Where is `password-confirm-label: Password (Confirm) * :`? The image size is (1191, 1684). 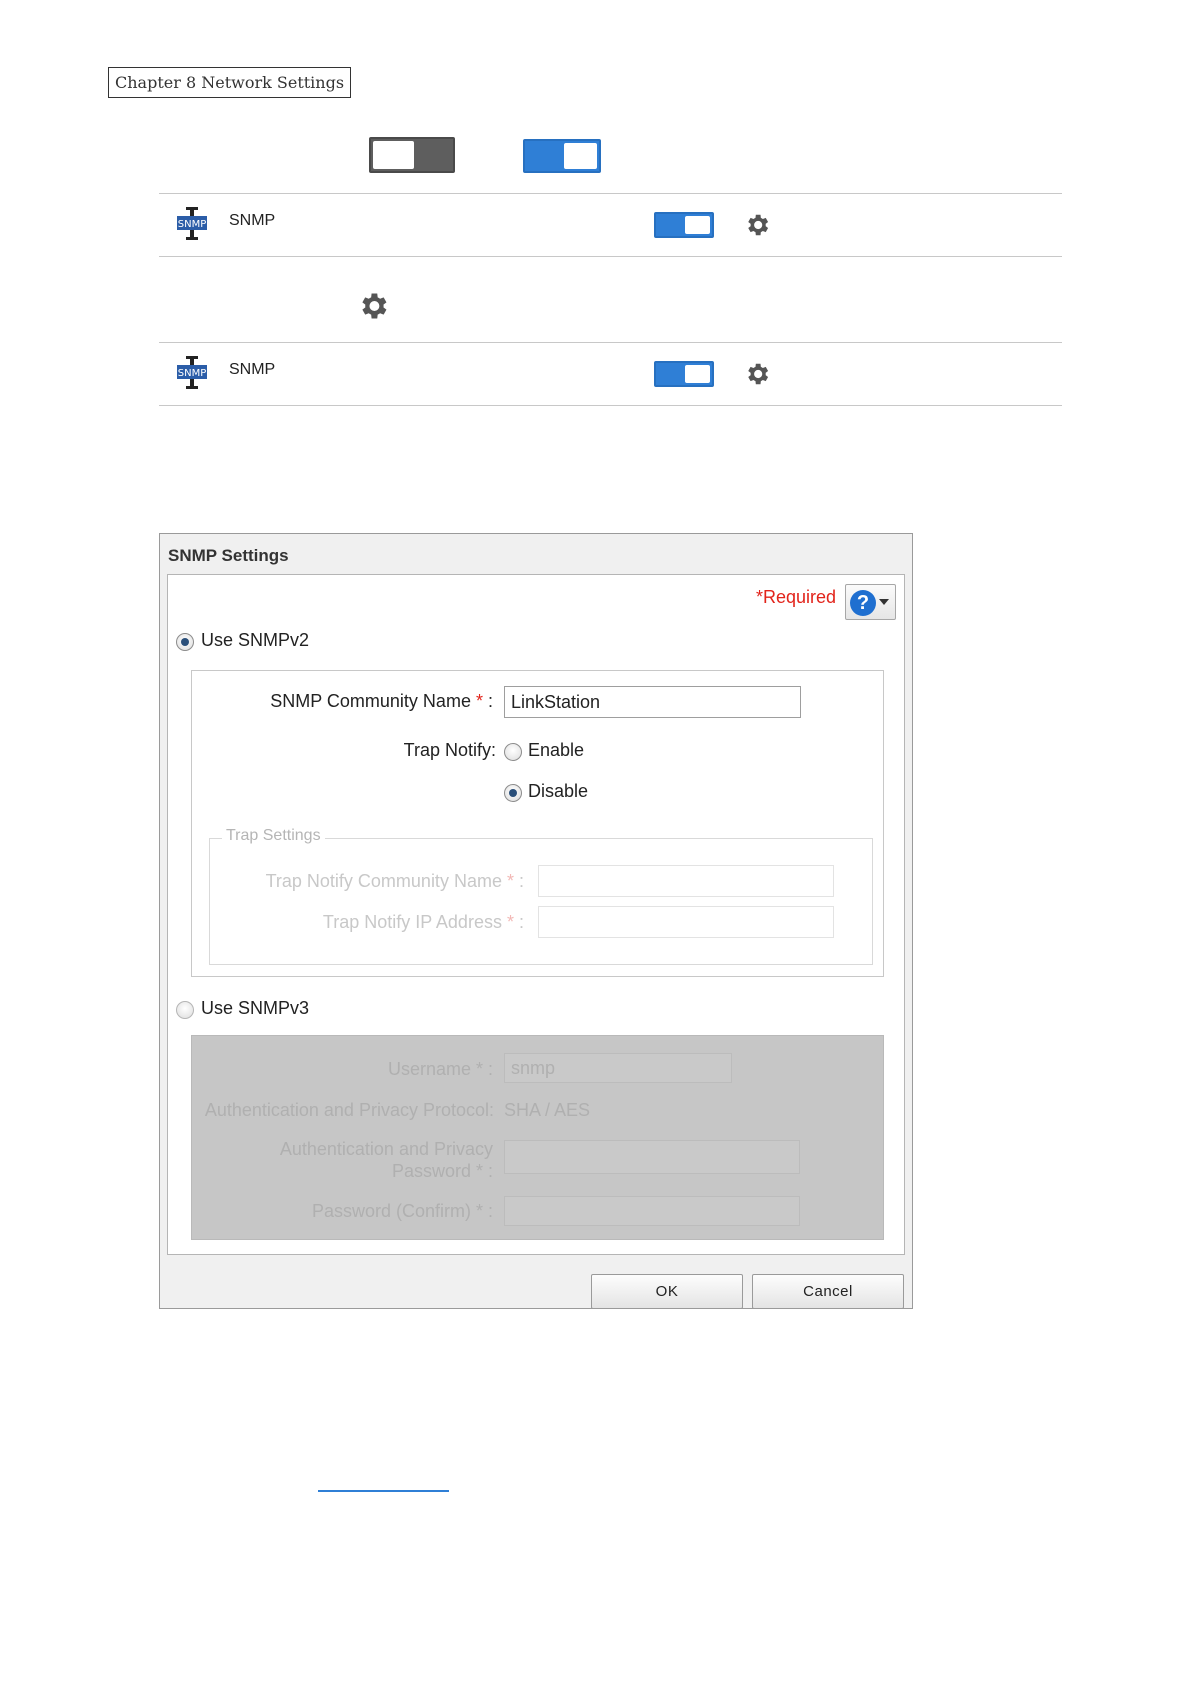
password-confirm-label: Password (Confirm) * : is located at coordinates (402, 1211).